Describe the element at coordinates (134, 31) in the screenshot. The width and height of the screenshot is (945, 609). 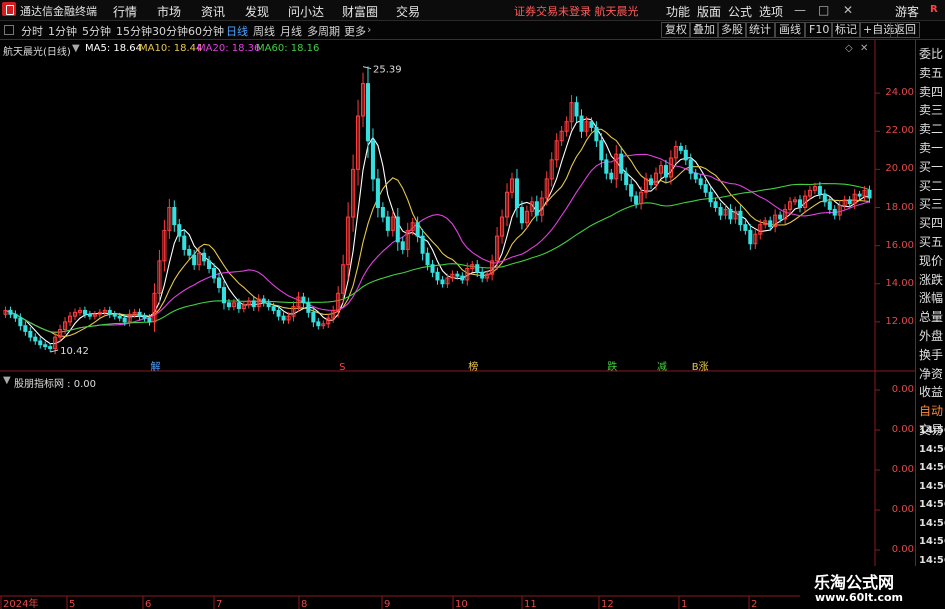
I see `period-15min: 15分钟` at that location.